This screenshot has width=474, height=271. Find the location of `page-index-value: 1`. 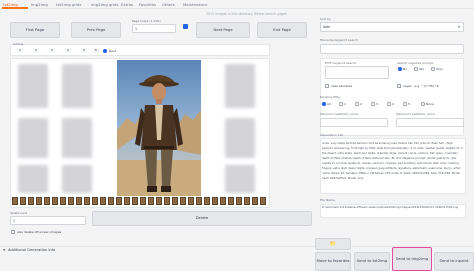

page-index-value: 1 is located at coordinates (136, 28).